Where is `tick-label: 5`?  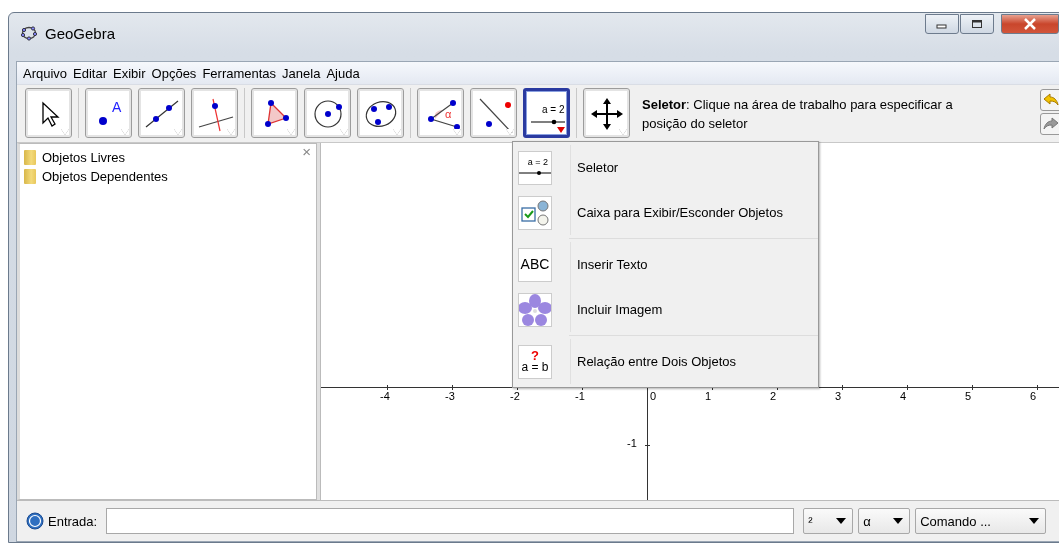
tick-label: 5 is located at coordinates (968, 396).